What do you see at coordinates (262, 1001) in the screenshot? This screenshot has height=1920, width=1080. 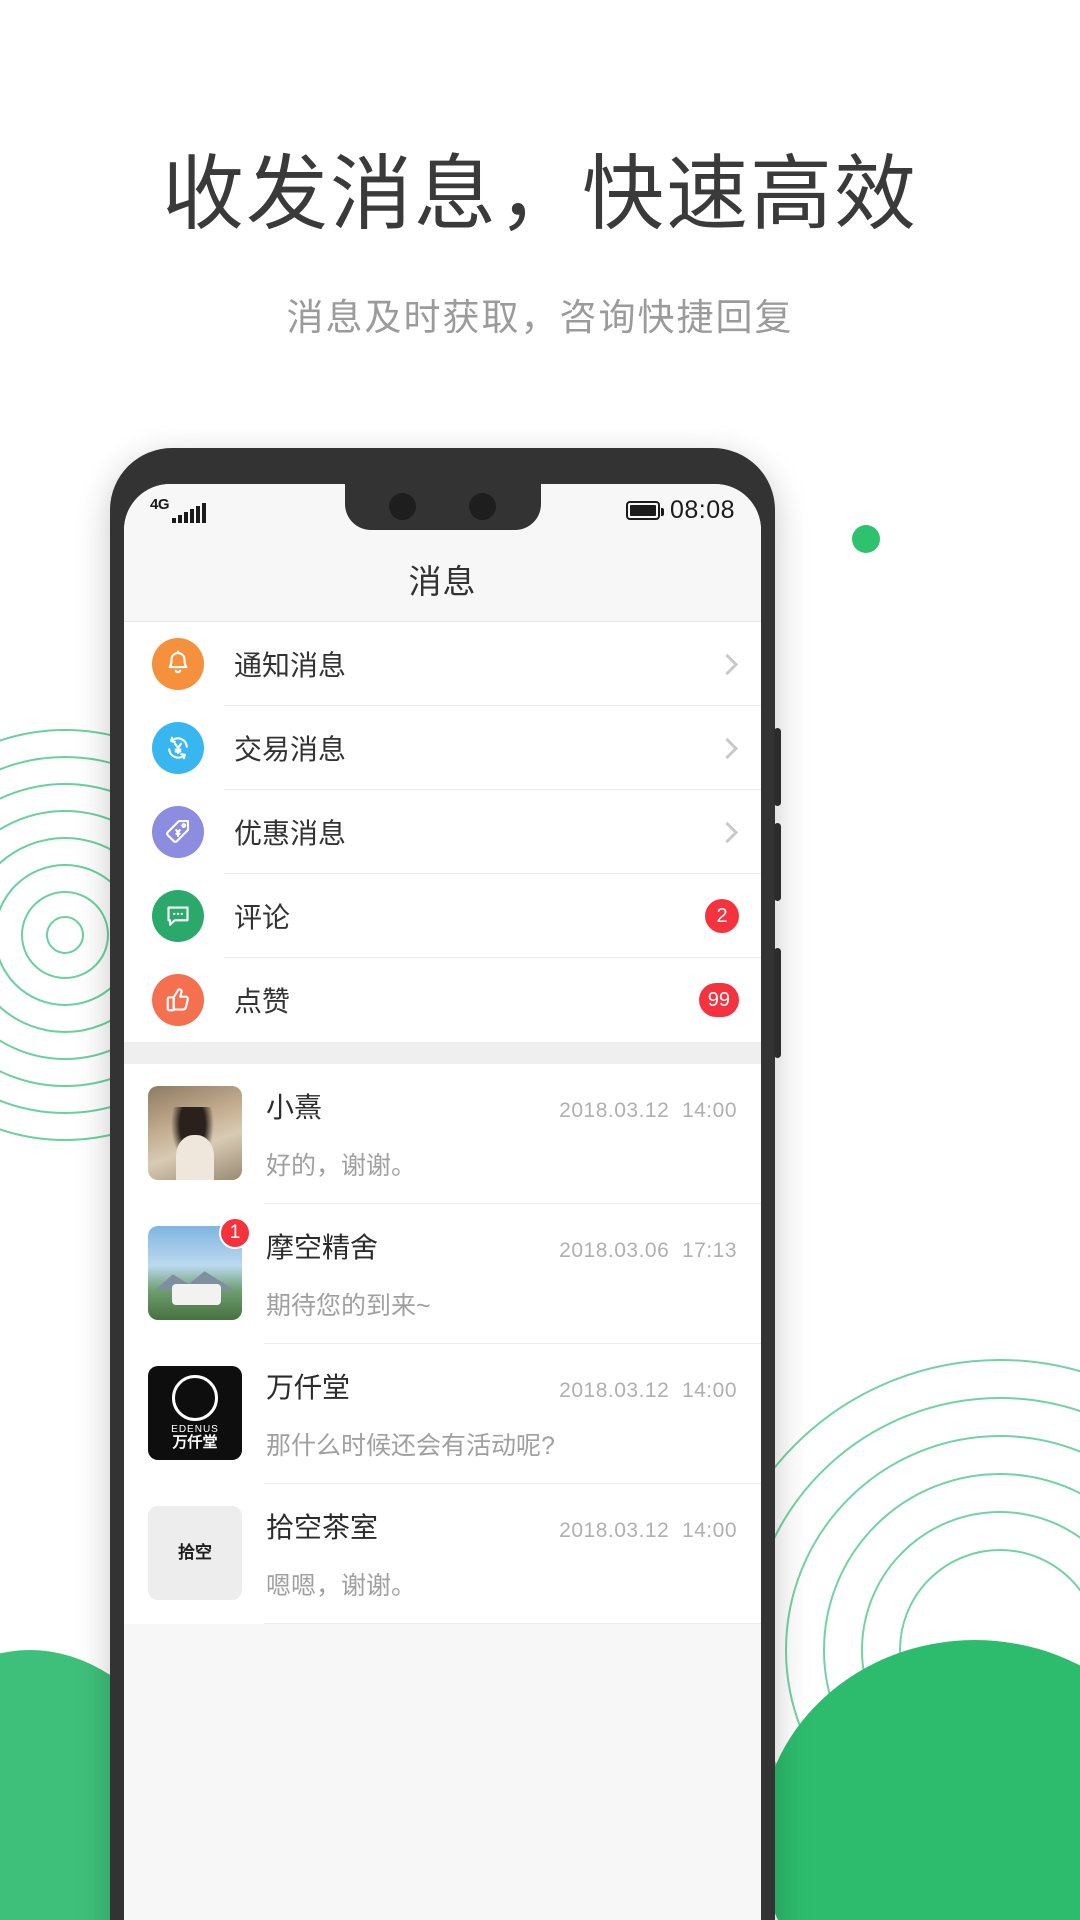 I see `category-label: 点赞` at bounding box center [262, 1001].